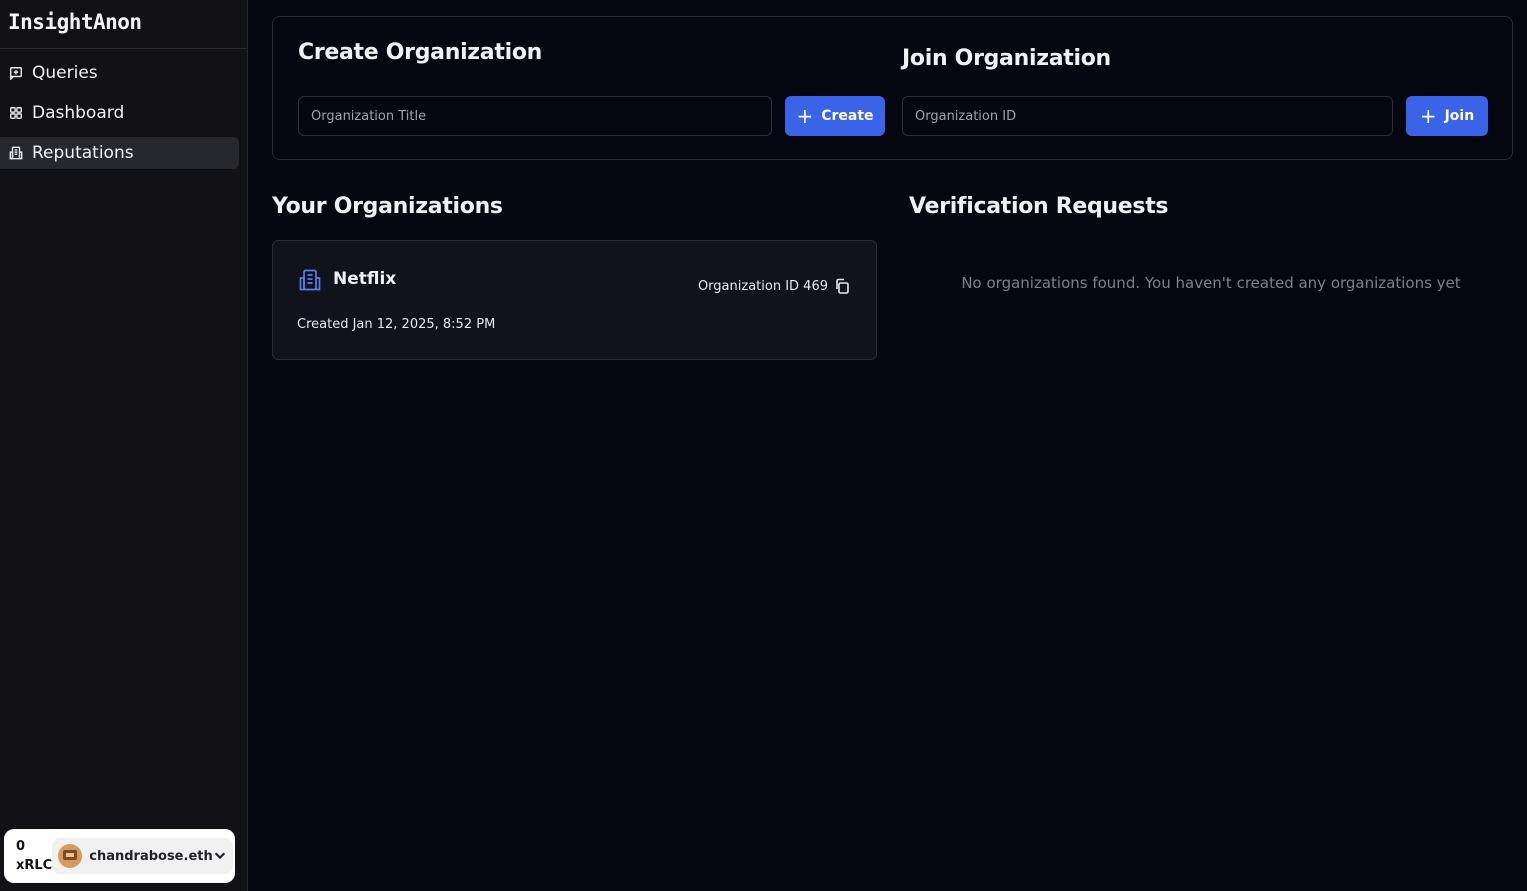 This screenshot has width=1527, height=891. I want to click on create-button-label: Create, so click(847, 116).